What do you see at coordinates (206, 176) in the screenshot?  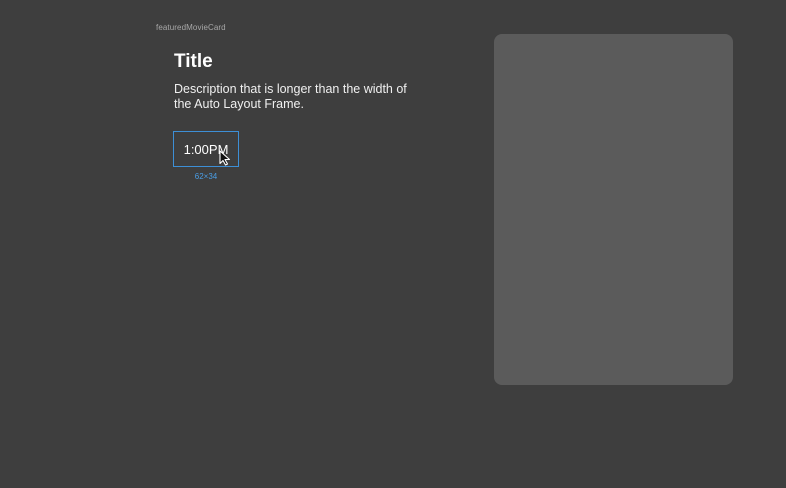 I see `selection-size-badge: 62×34` at bounding box center [206, 176].